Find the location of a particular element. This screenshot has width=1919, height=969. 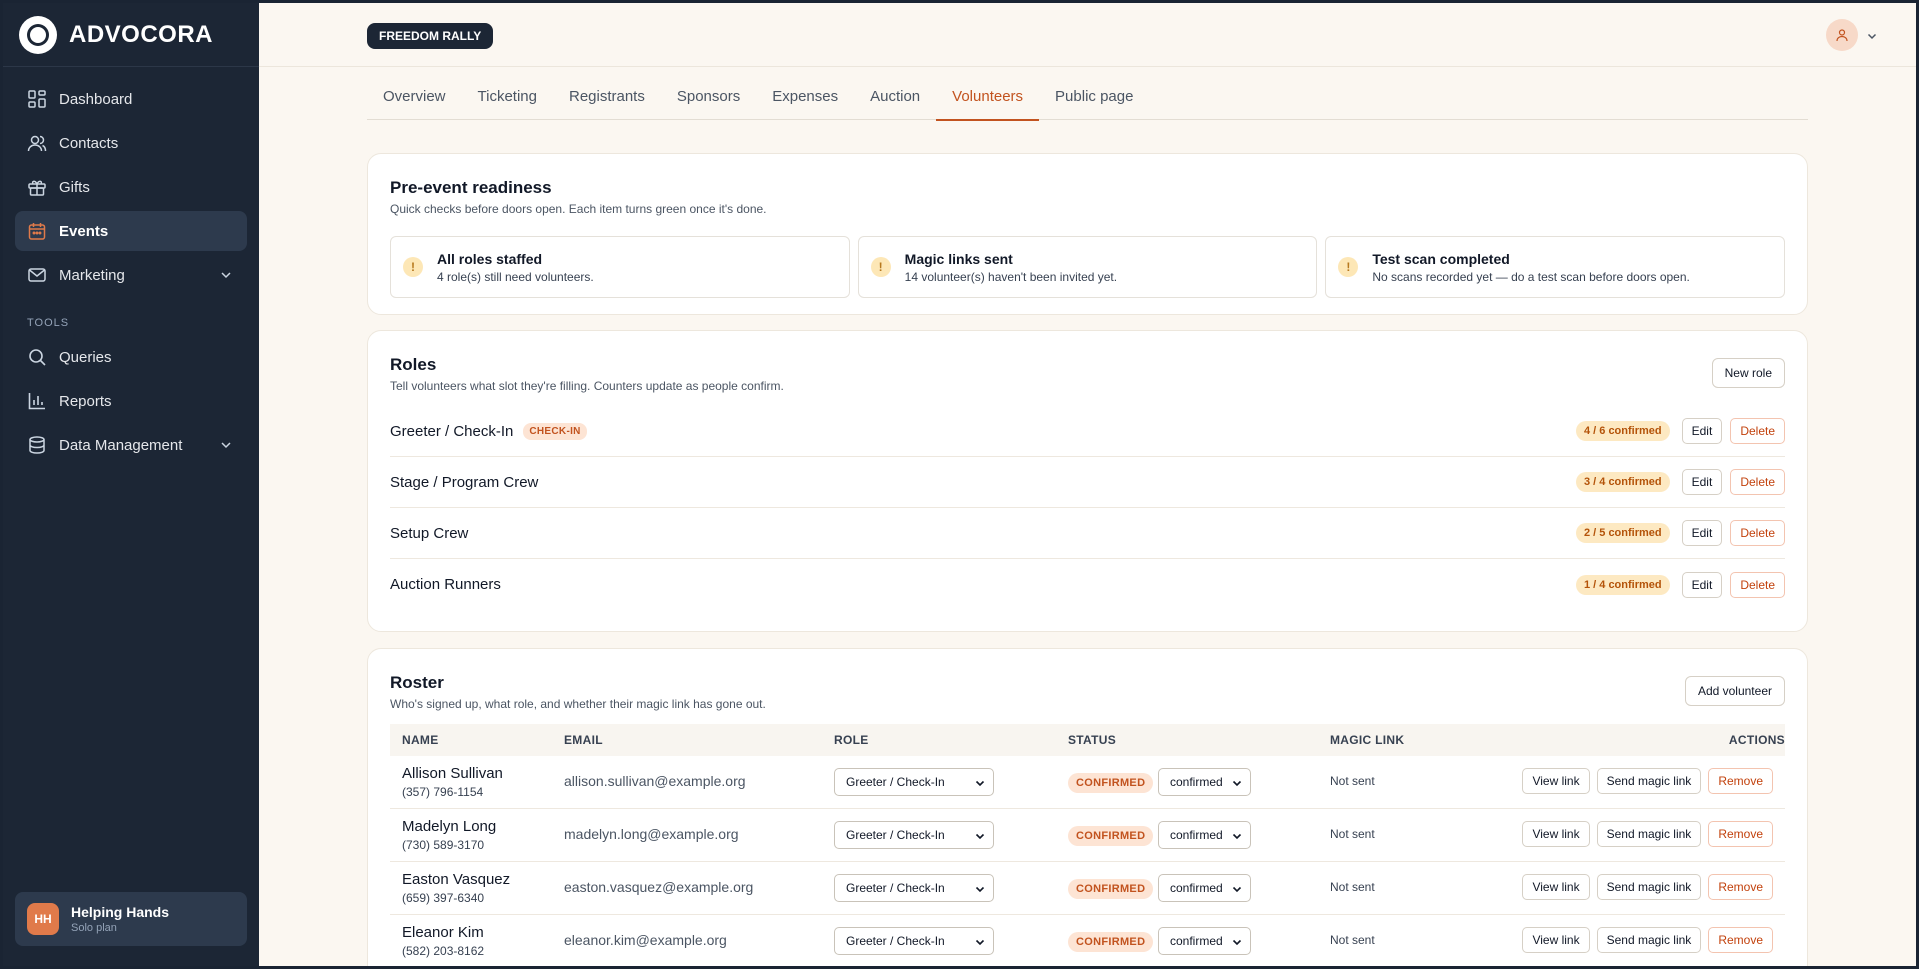

tab-ticketing: Ticketing is located at coordinates (507, 102).